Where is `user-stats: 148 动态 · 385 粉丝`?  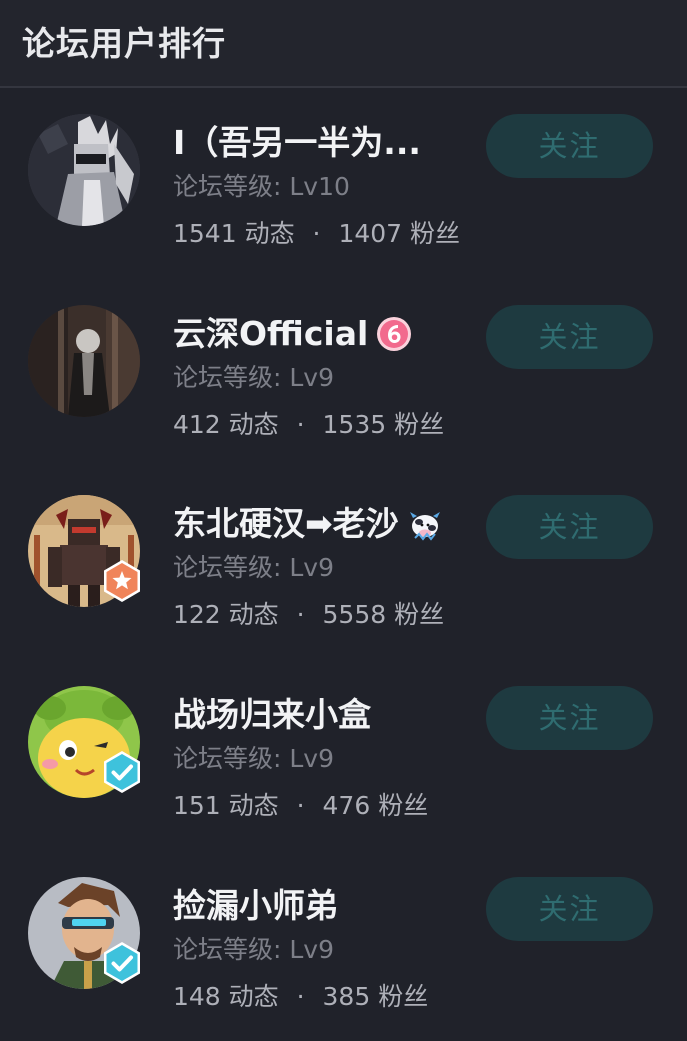
user-stats: 148 动态 · 385 粉丝 is located at coordinates (300, 997).